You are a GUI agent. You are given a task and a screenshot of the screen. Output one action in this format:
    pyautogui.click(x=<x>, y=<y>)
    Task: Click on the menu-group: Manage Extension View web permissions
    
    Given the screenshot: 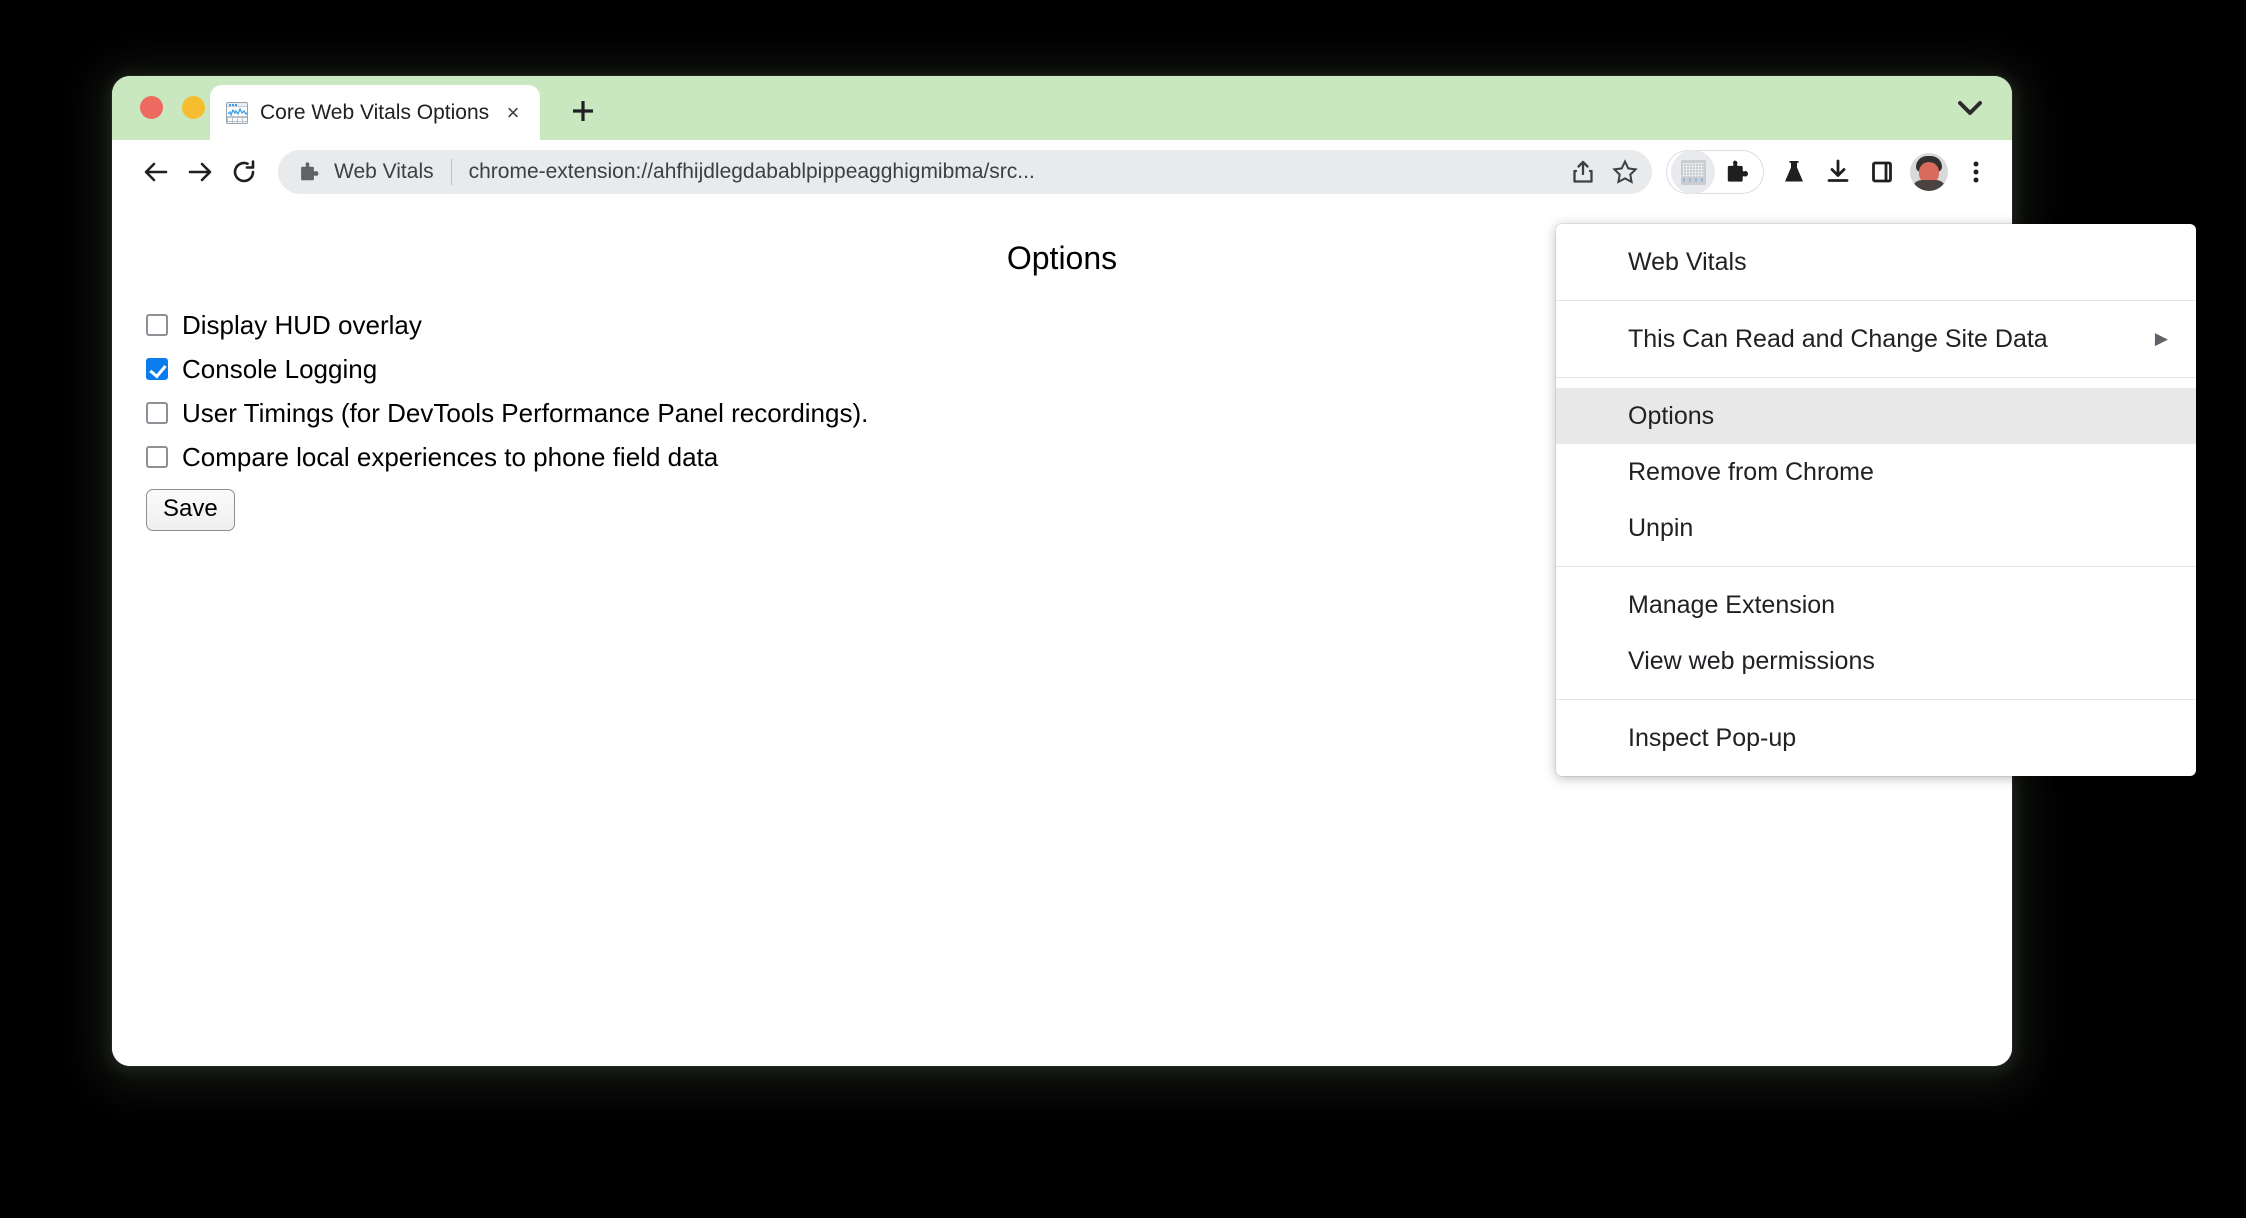 What is the action you would take?
    pyautogui.click(x=1876, y=633)
    